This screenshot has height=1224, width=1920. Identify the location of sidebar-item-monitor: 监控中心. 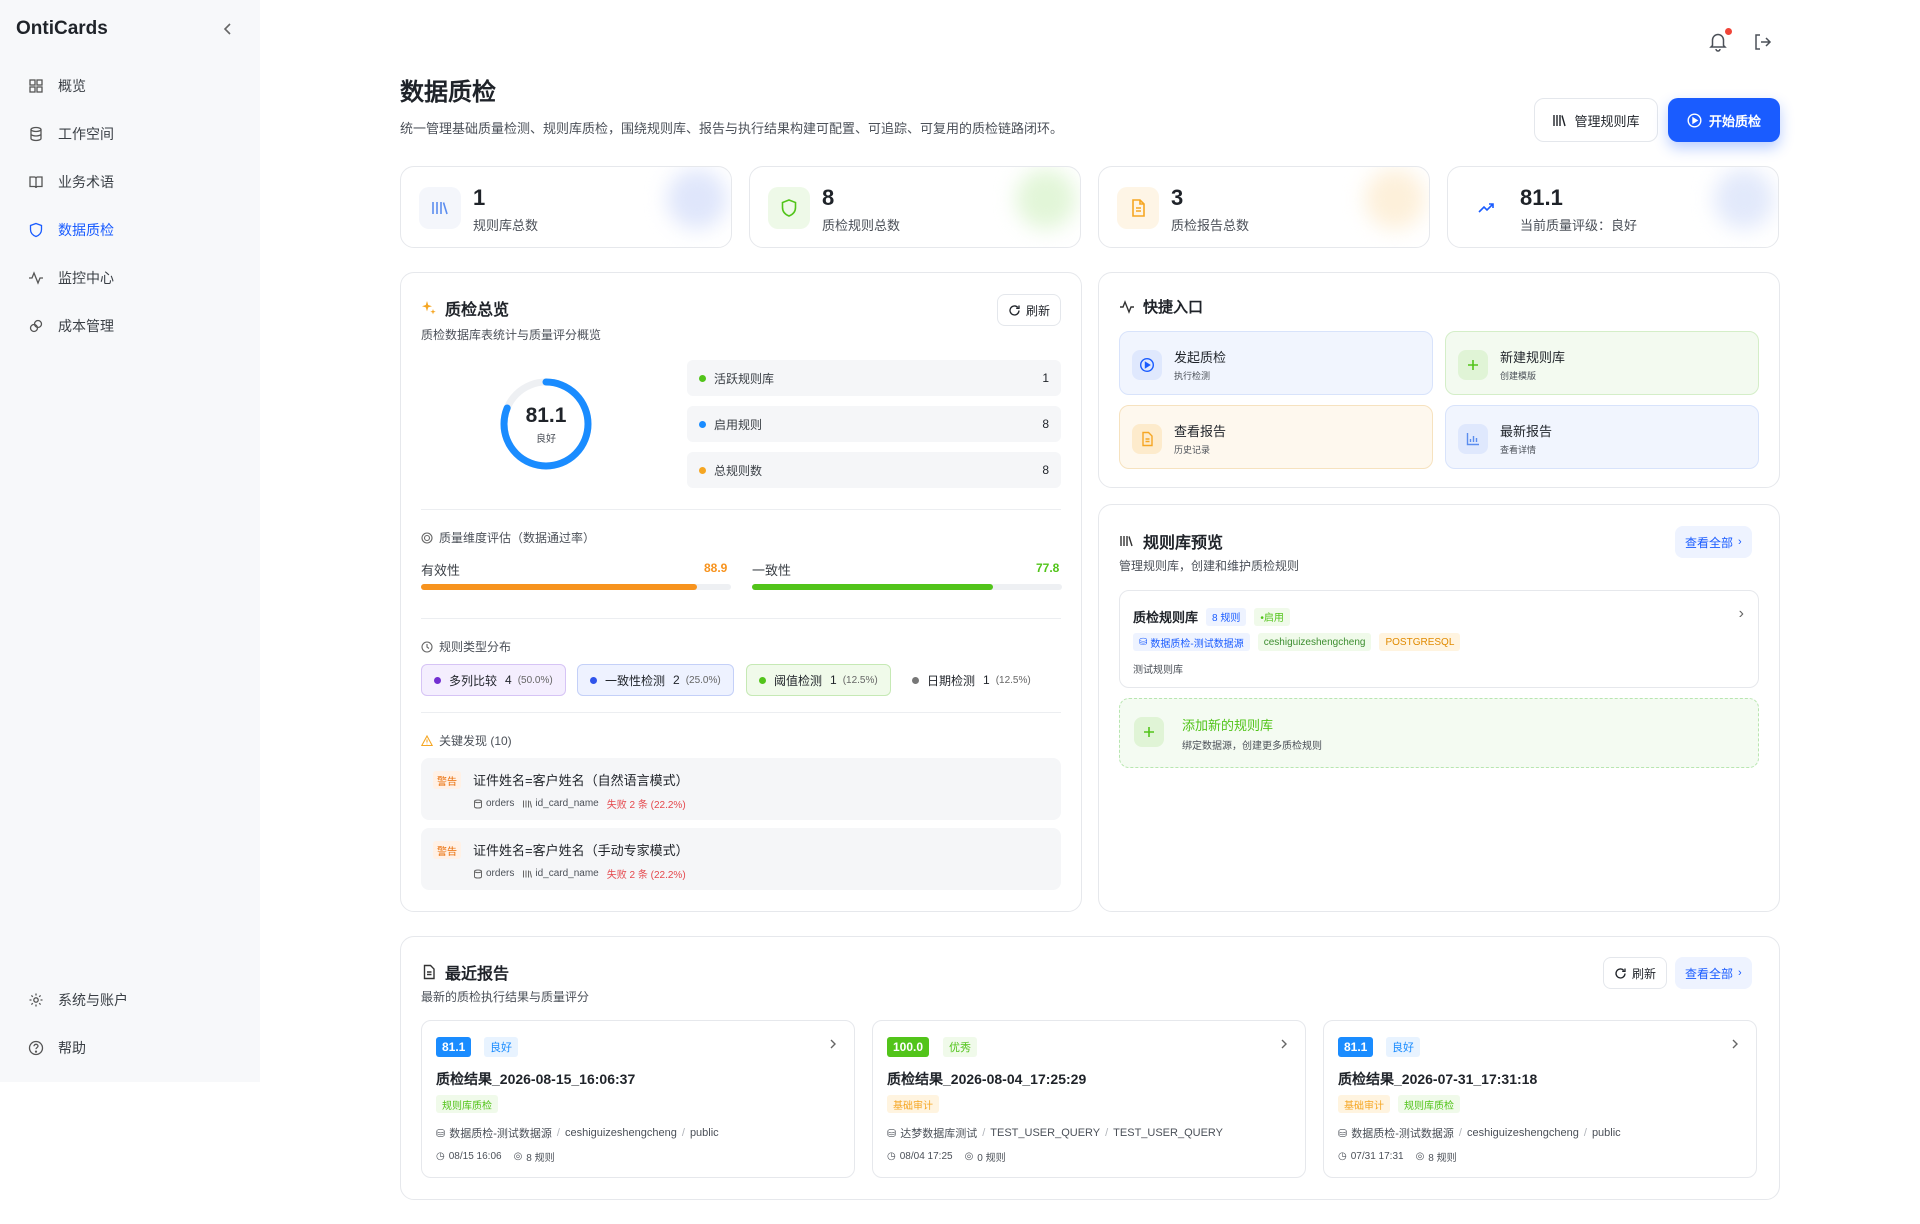
(130, 278).